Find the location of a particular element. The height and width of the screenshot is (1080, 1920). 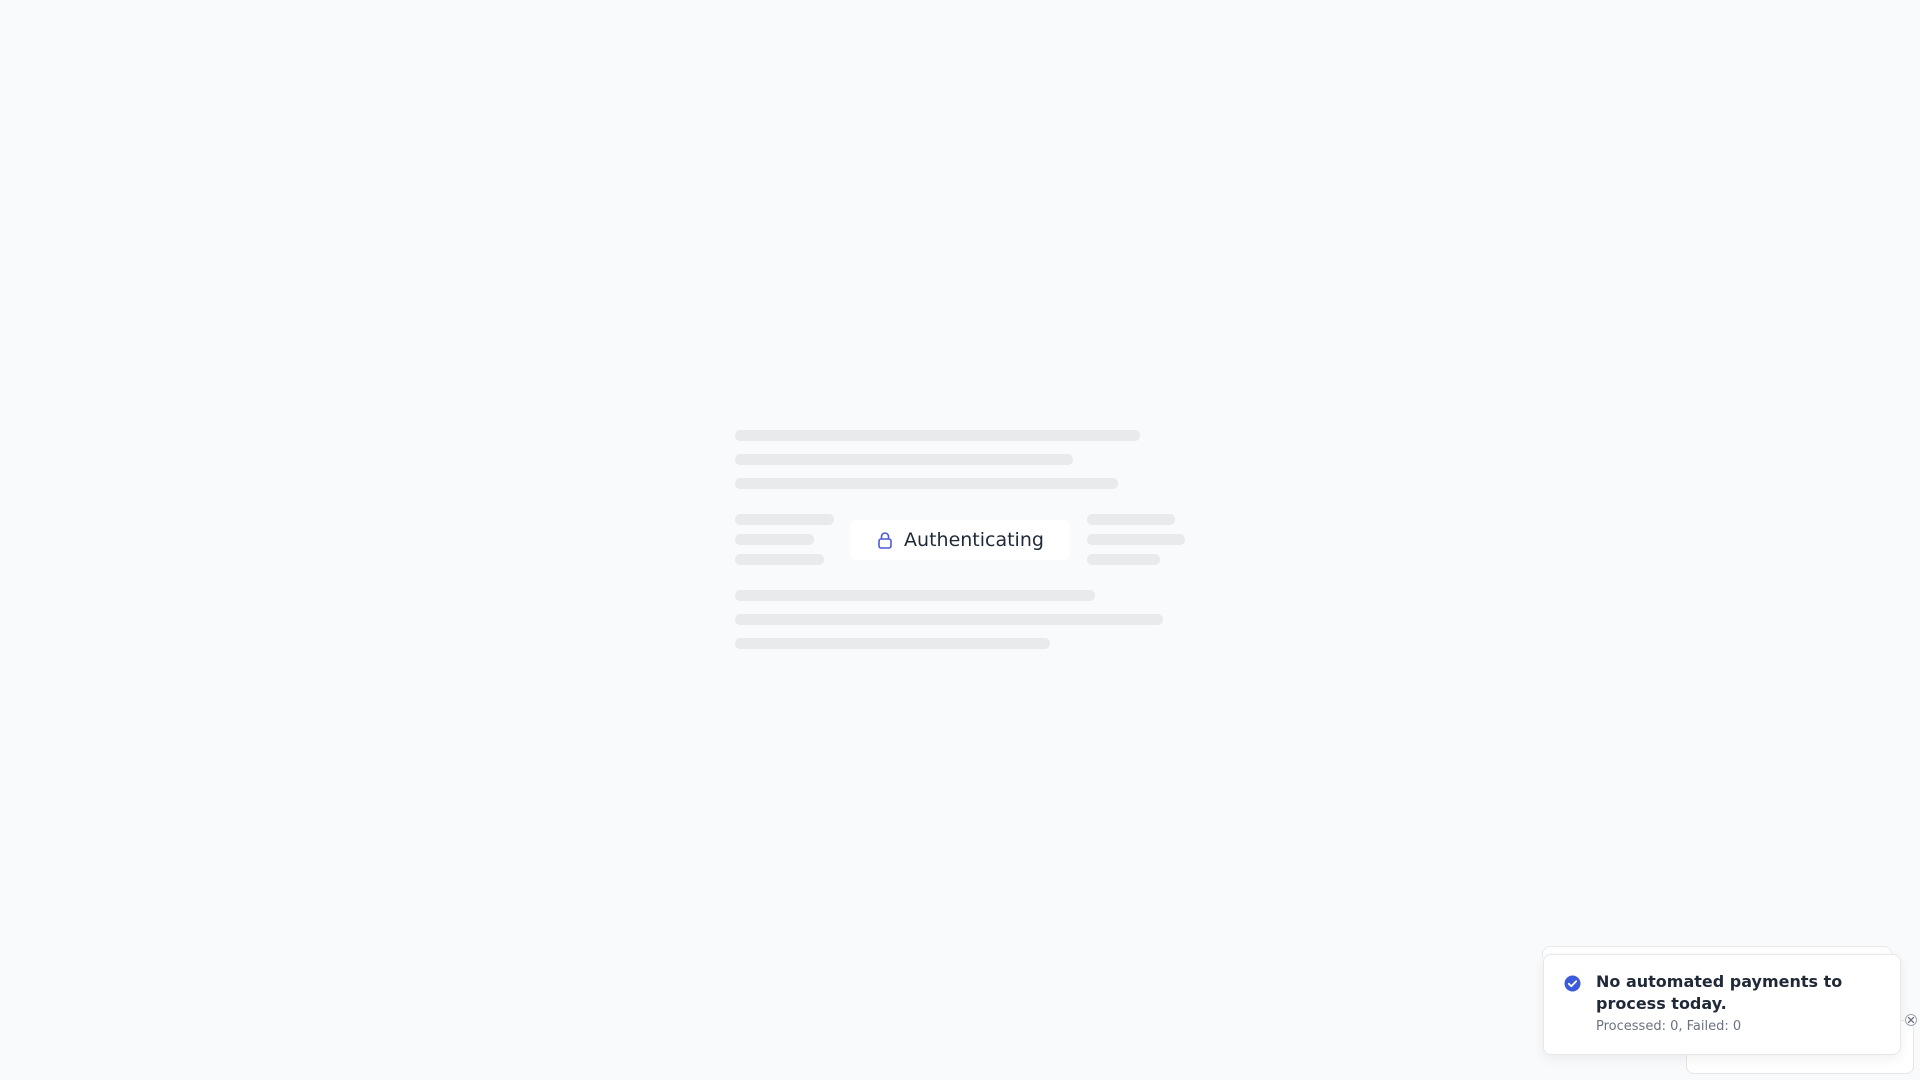

lock-icon is located at coordinates (885, 540).